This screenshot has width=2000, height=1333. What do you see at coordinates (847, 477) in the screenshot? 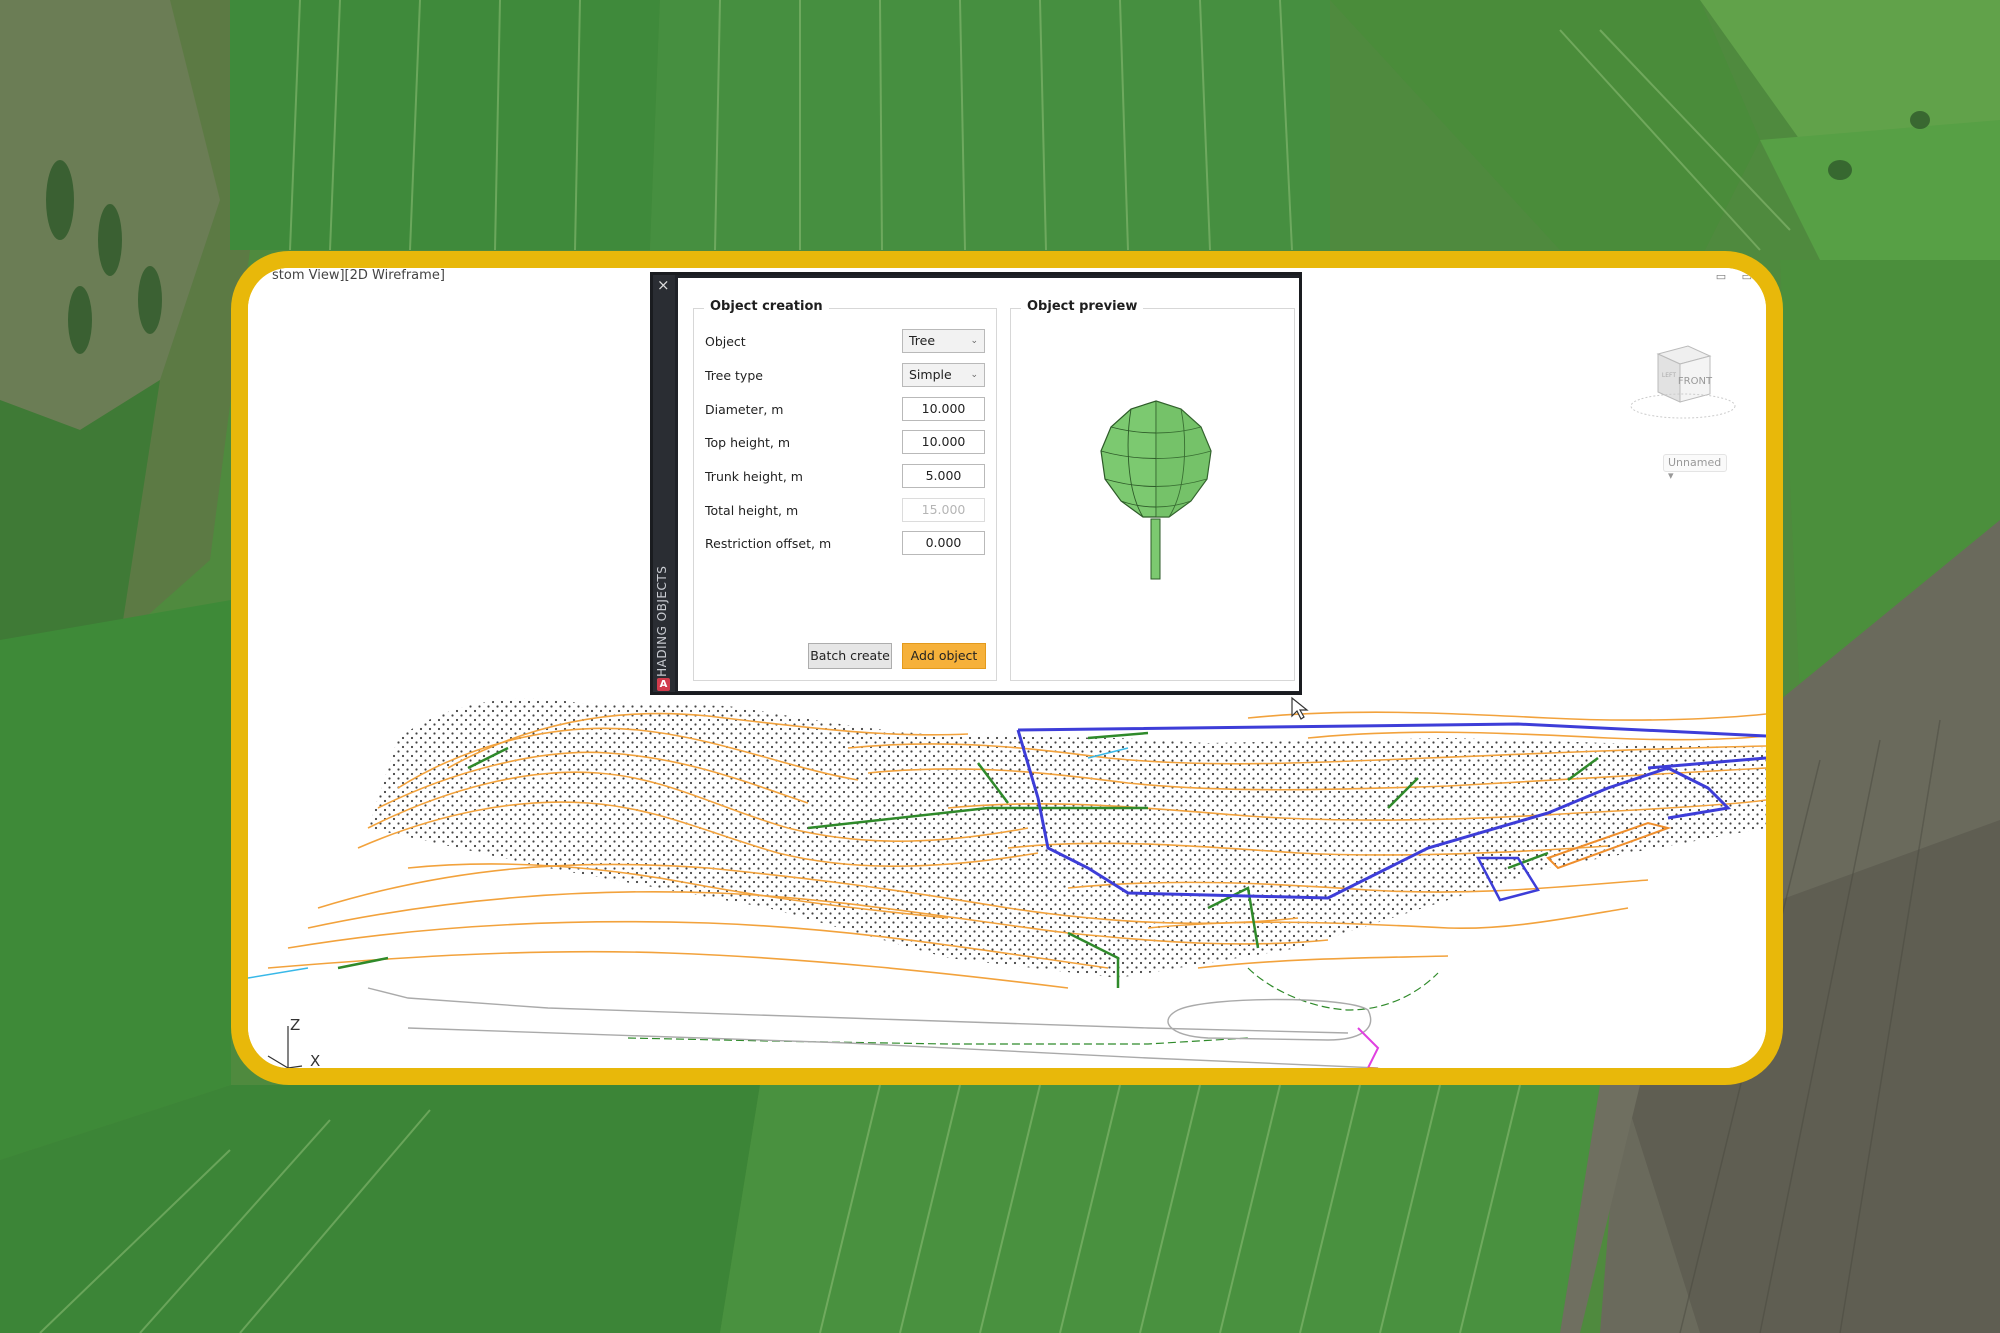
I see `trunk-height-row: Trunk height, m 5.000` at bounding box center [847, 477].